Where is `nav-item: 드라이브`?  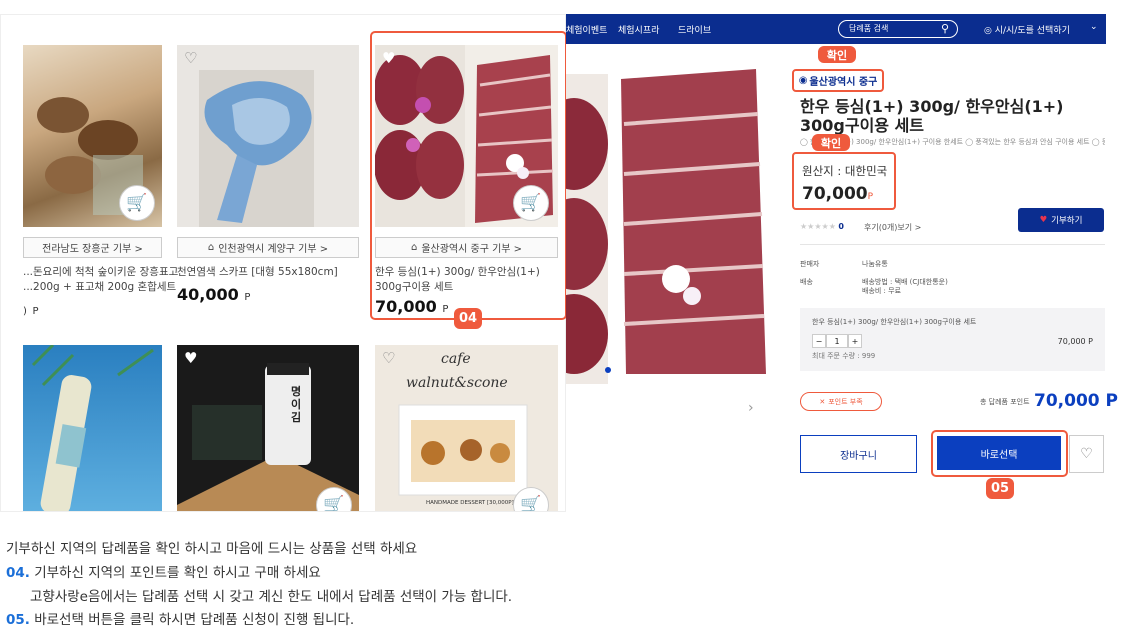 nav-item: 드라이브 is located at coordinates (694, 29).